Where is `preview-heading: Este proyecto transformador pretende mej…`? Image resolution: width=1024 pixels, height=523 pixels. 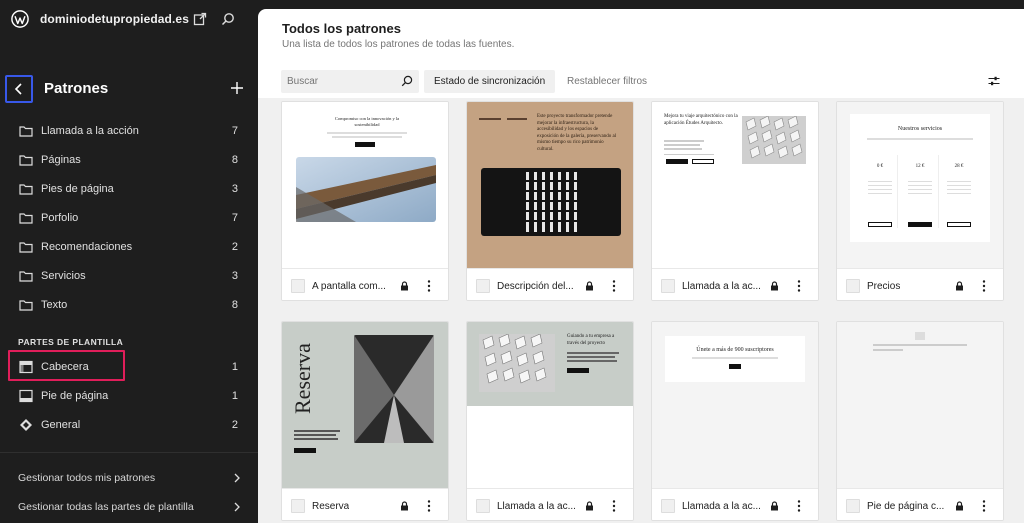
preview-heading: Este proyecto transformador pretende mej… is located at coordinates (577, 133).